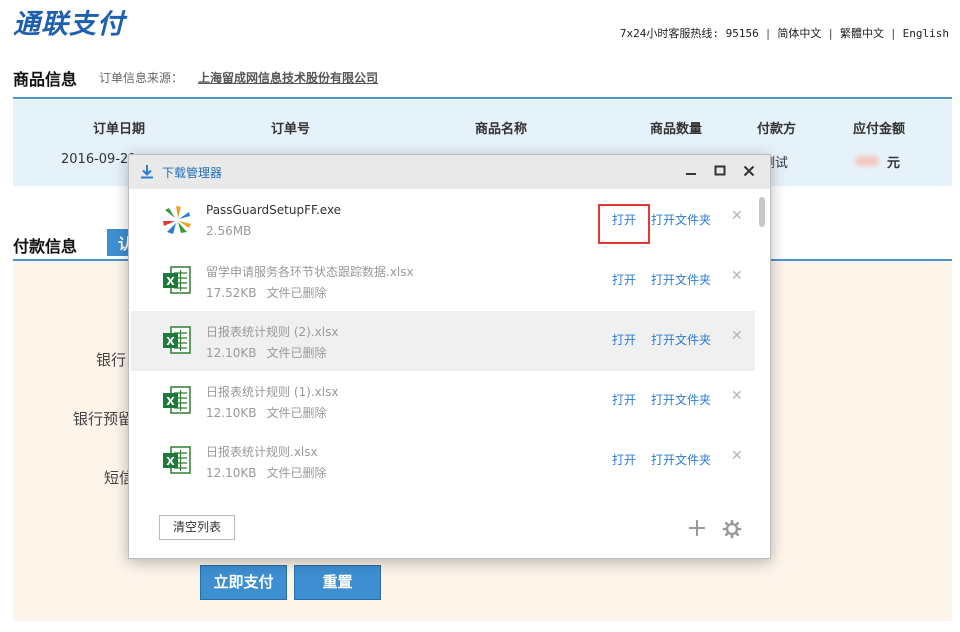 The height and width of the screenshot is (632, 960). Describe the element at coordinates (45, 246) in the screenshot. I see `payment-info-title: 付款信息` at that location.